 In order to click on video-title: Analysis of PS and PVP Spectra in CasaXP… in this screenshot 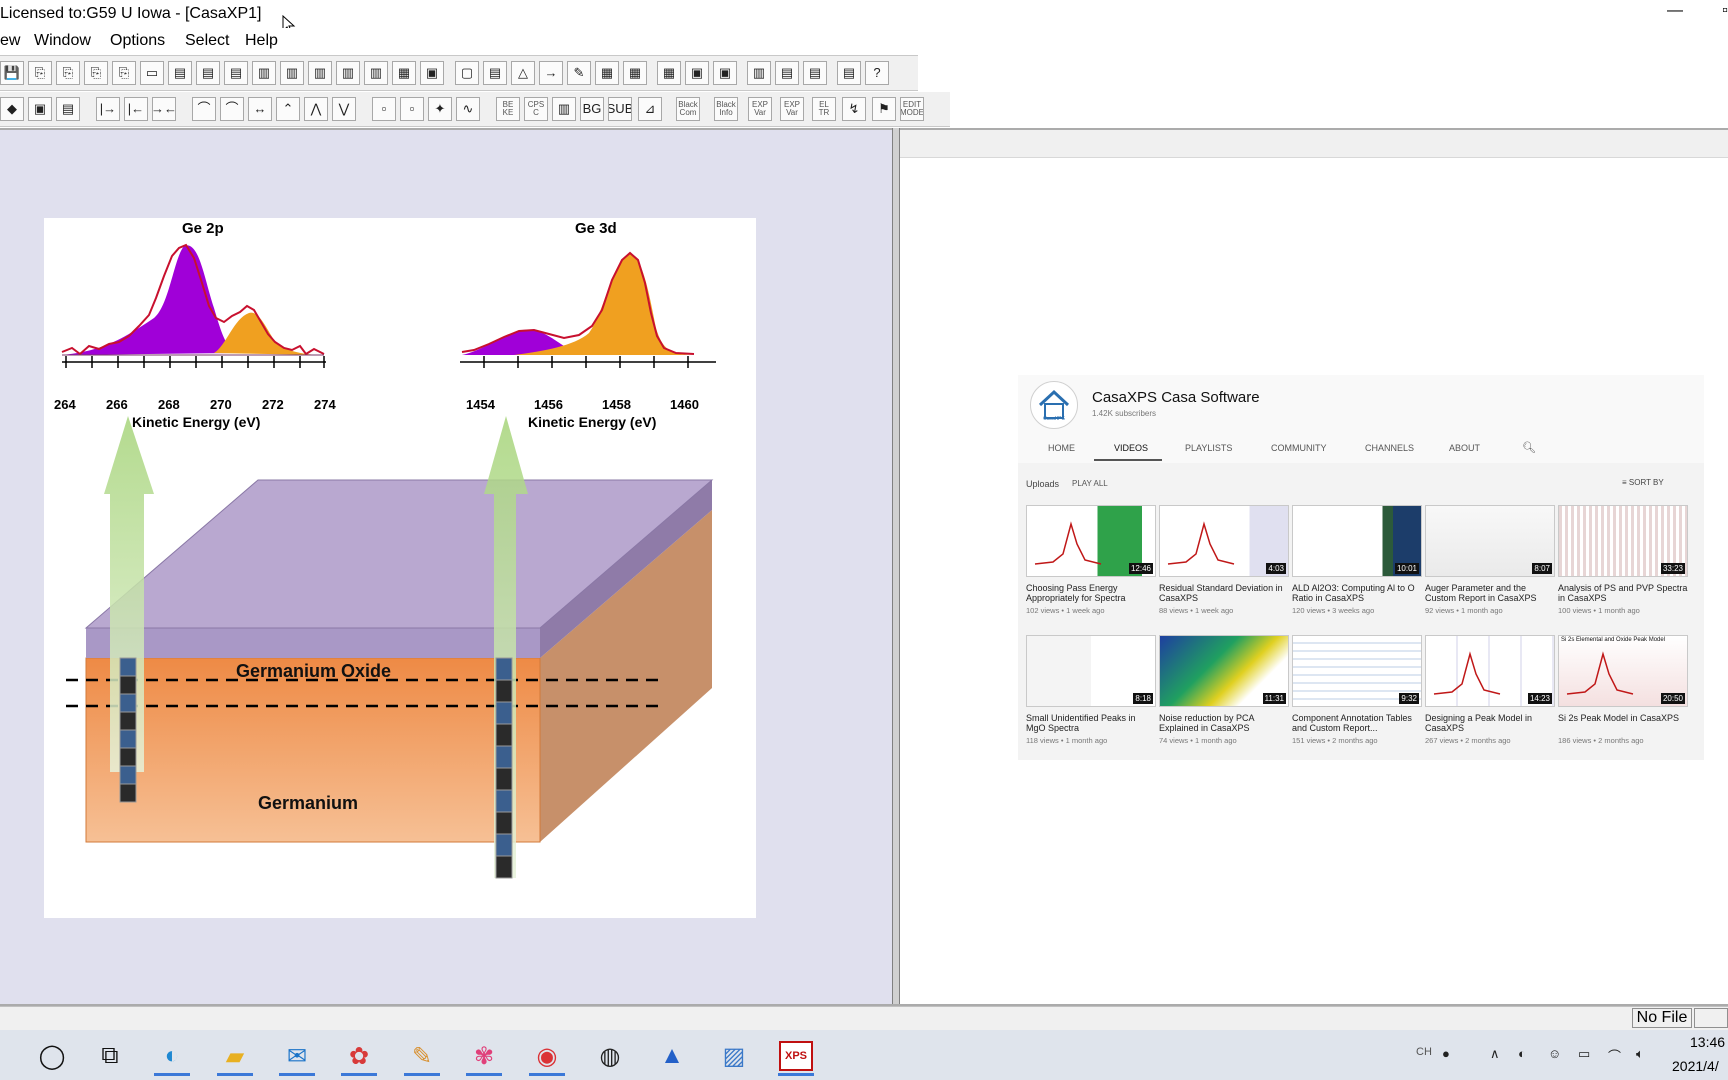, I will do `click(1623, 593)`.